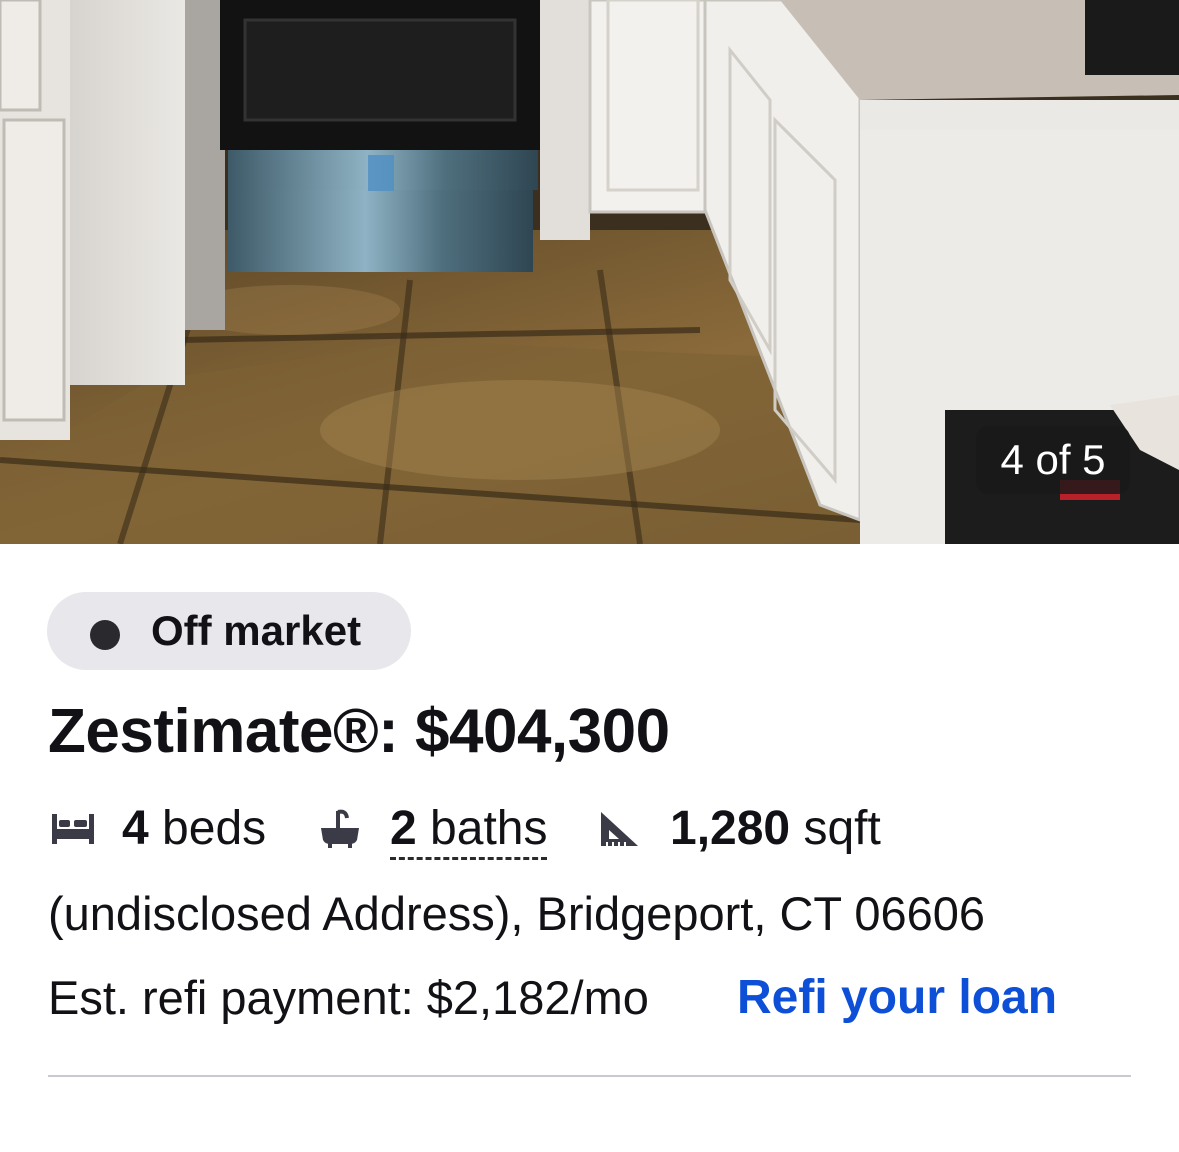  Describe the element at coordinates (403, 828) in the screenshot. I see `baths-value: 2` at that location.